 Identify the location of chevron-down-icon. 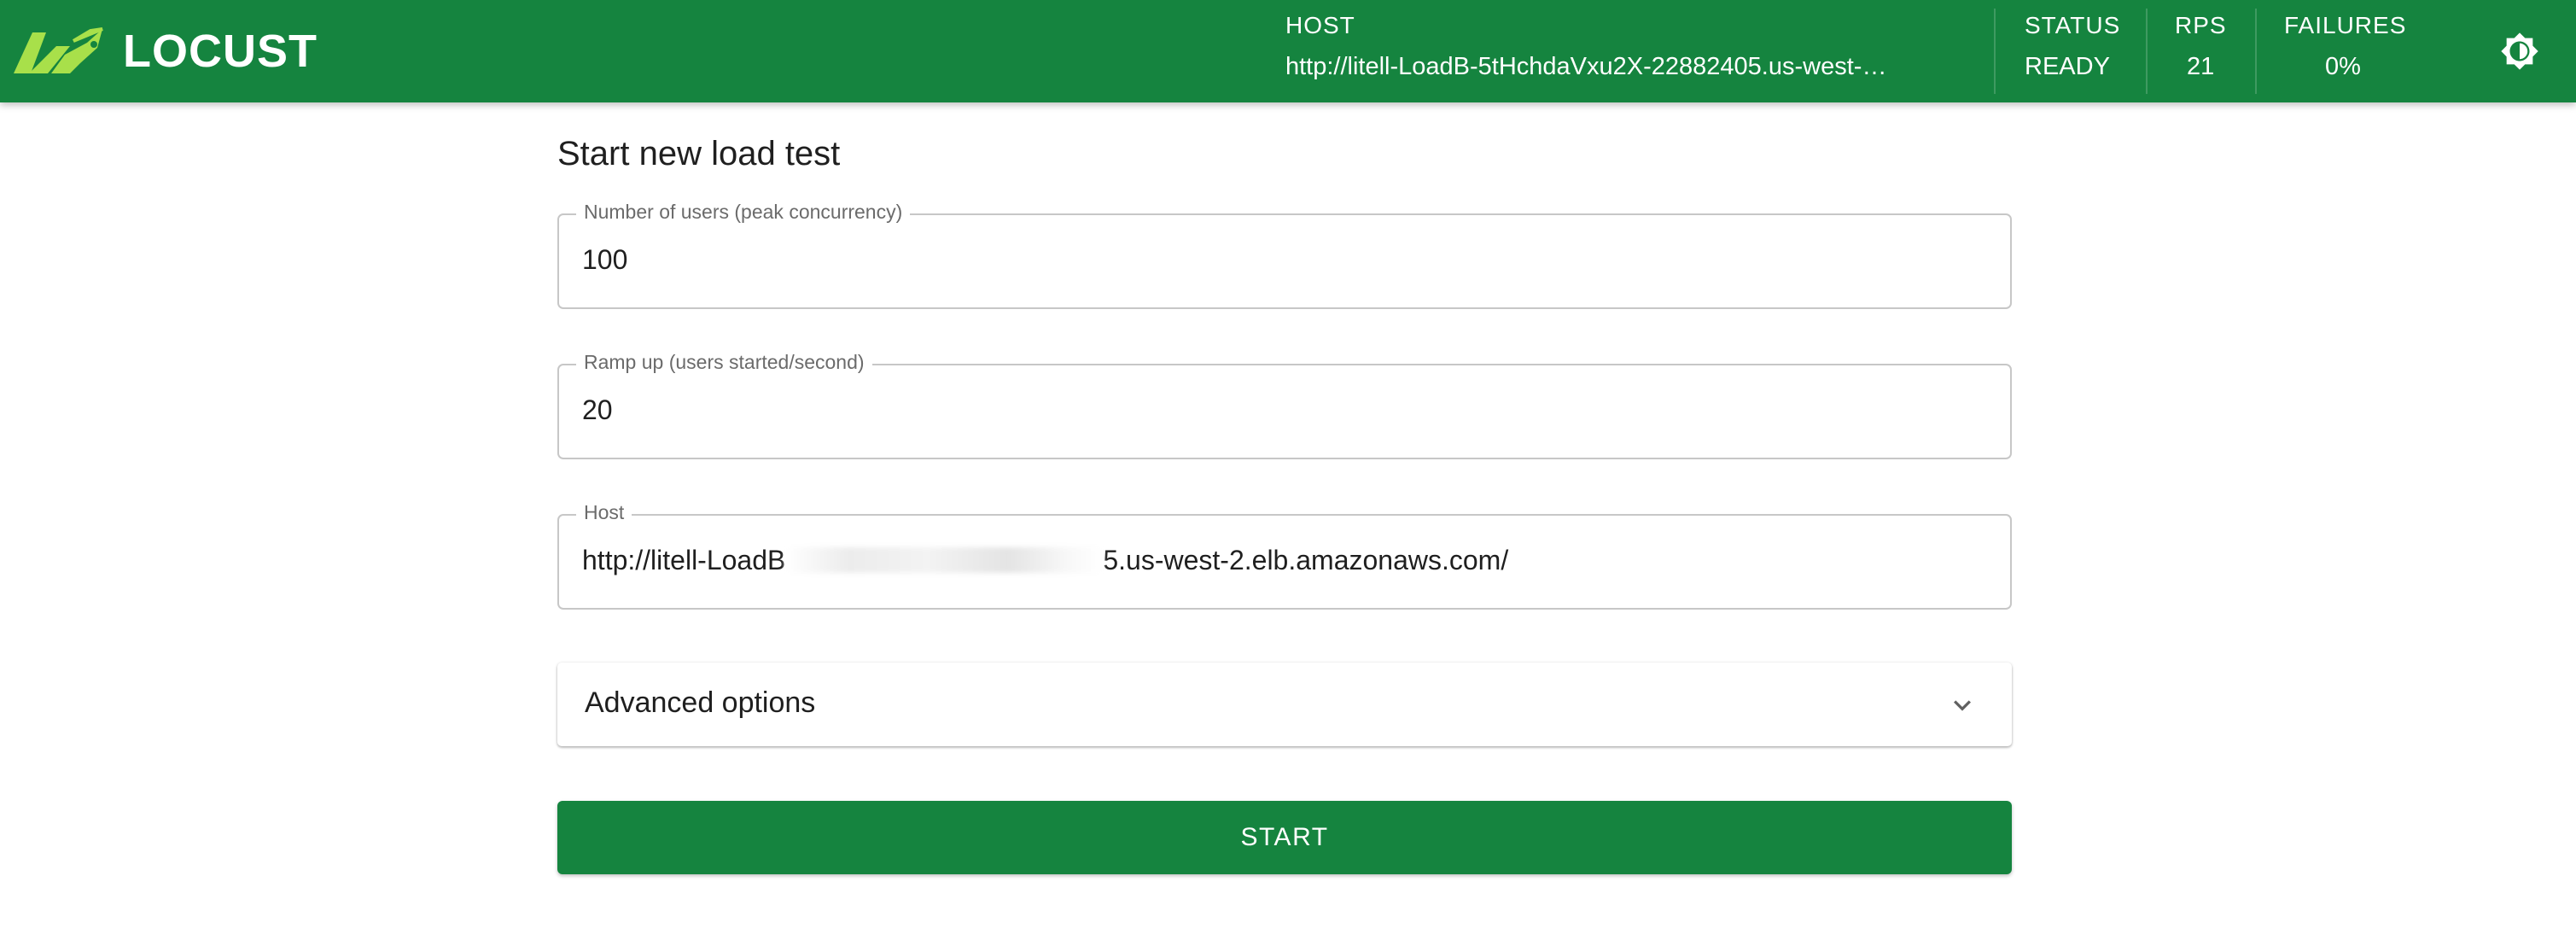
(1962, 705).